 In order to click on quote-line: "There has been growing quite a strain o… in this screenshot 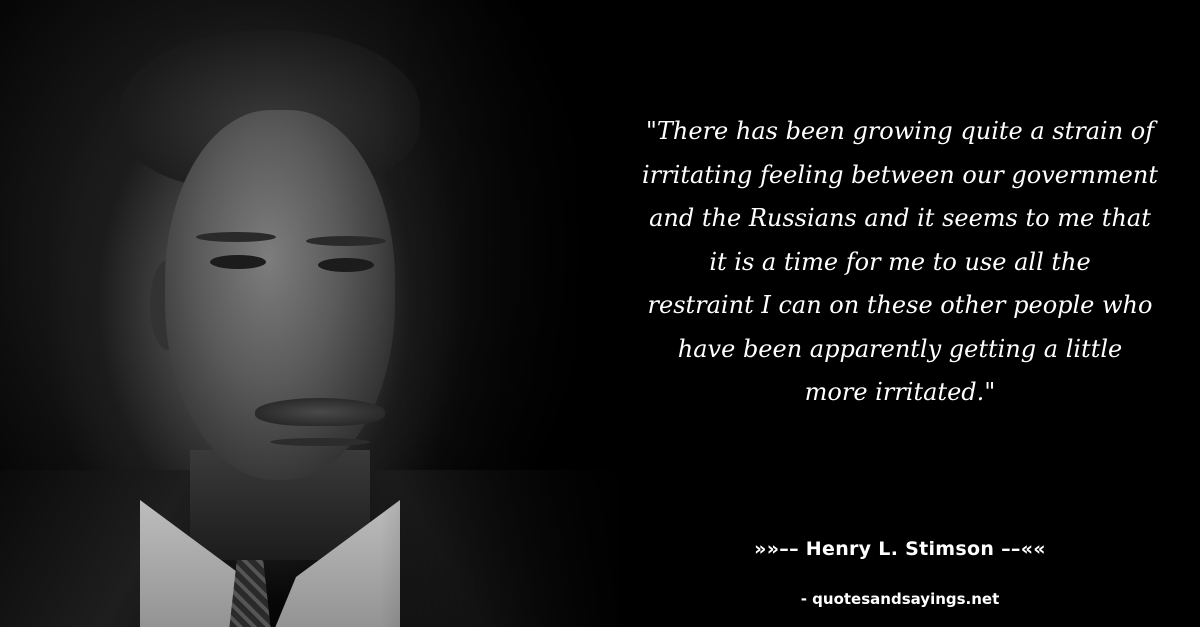, I will do `click(900, 131)`.